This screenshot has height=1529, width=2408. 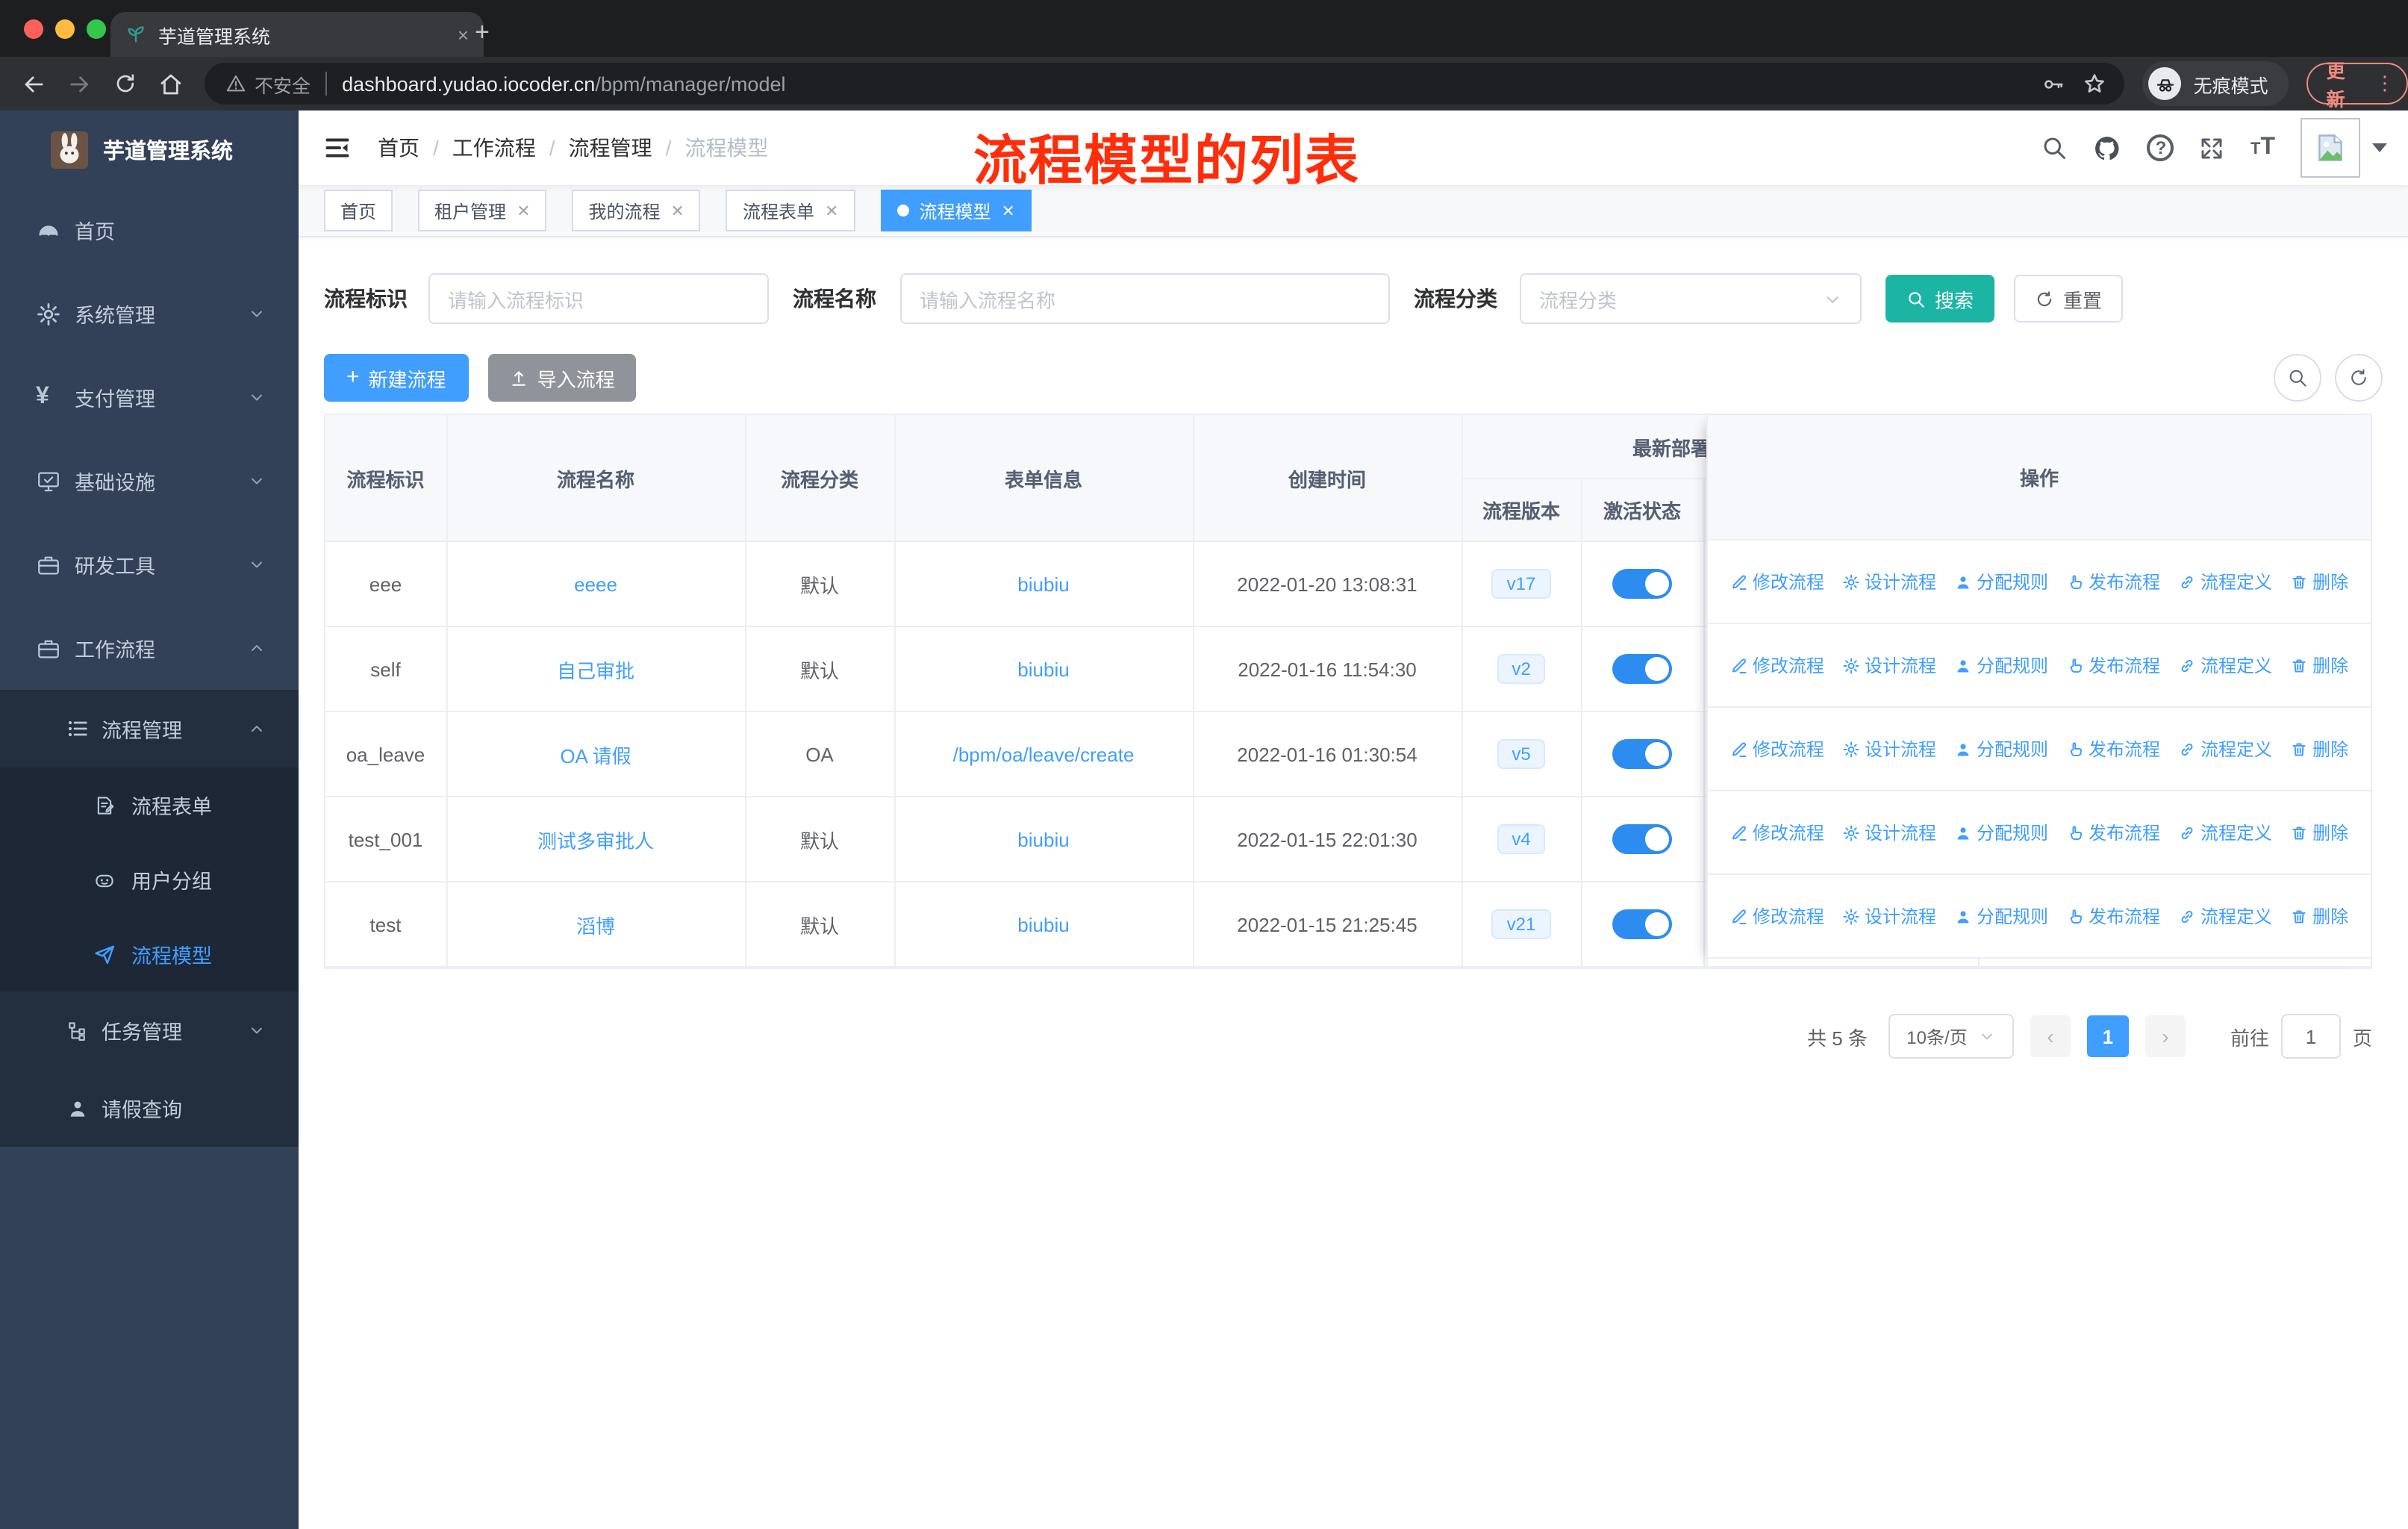 What do you see at coordinates (2054, 83) in the screenshot?
I see `key-icon` at bounding box center [2054, 83].